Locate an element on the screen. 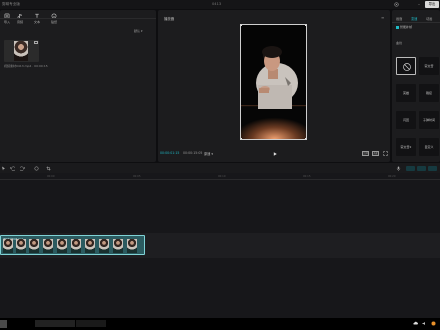  checkbox-box is located at coordinates (397, 27).